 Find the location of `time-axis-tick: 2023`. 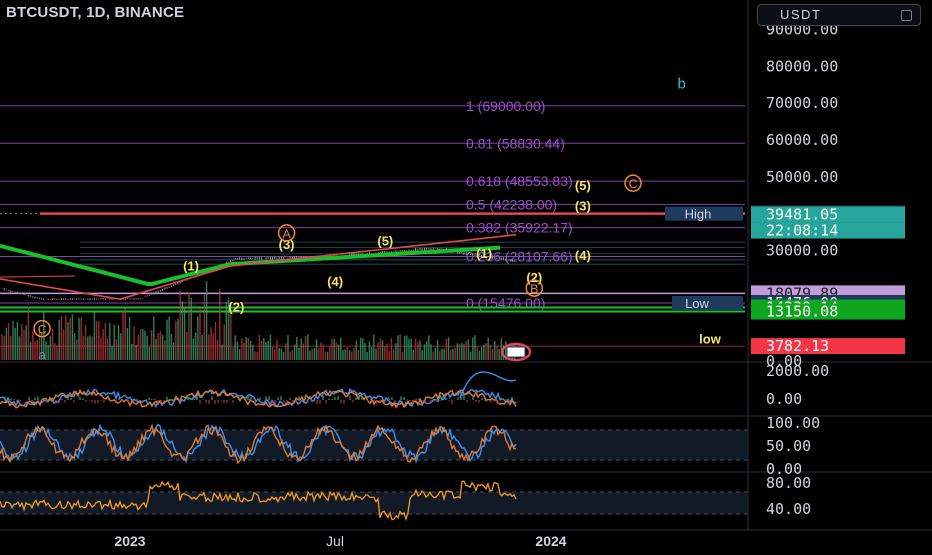

time-axis-tick: 2023 is located at coordinates (129, 541).